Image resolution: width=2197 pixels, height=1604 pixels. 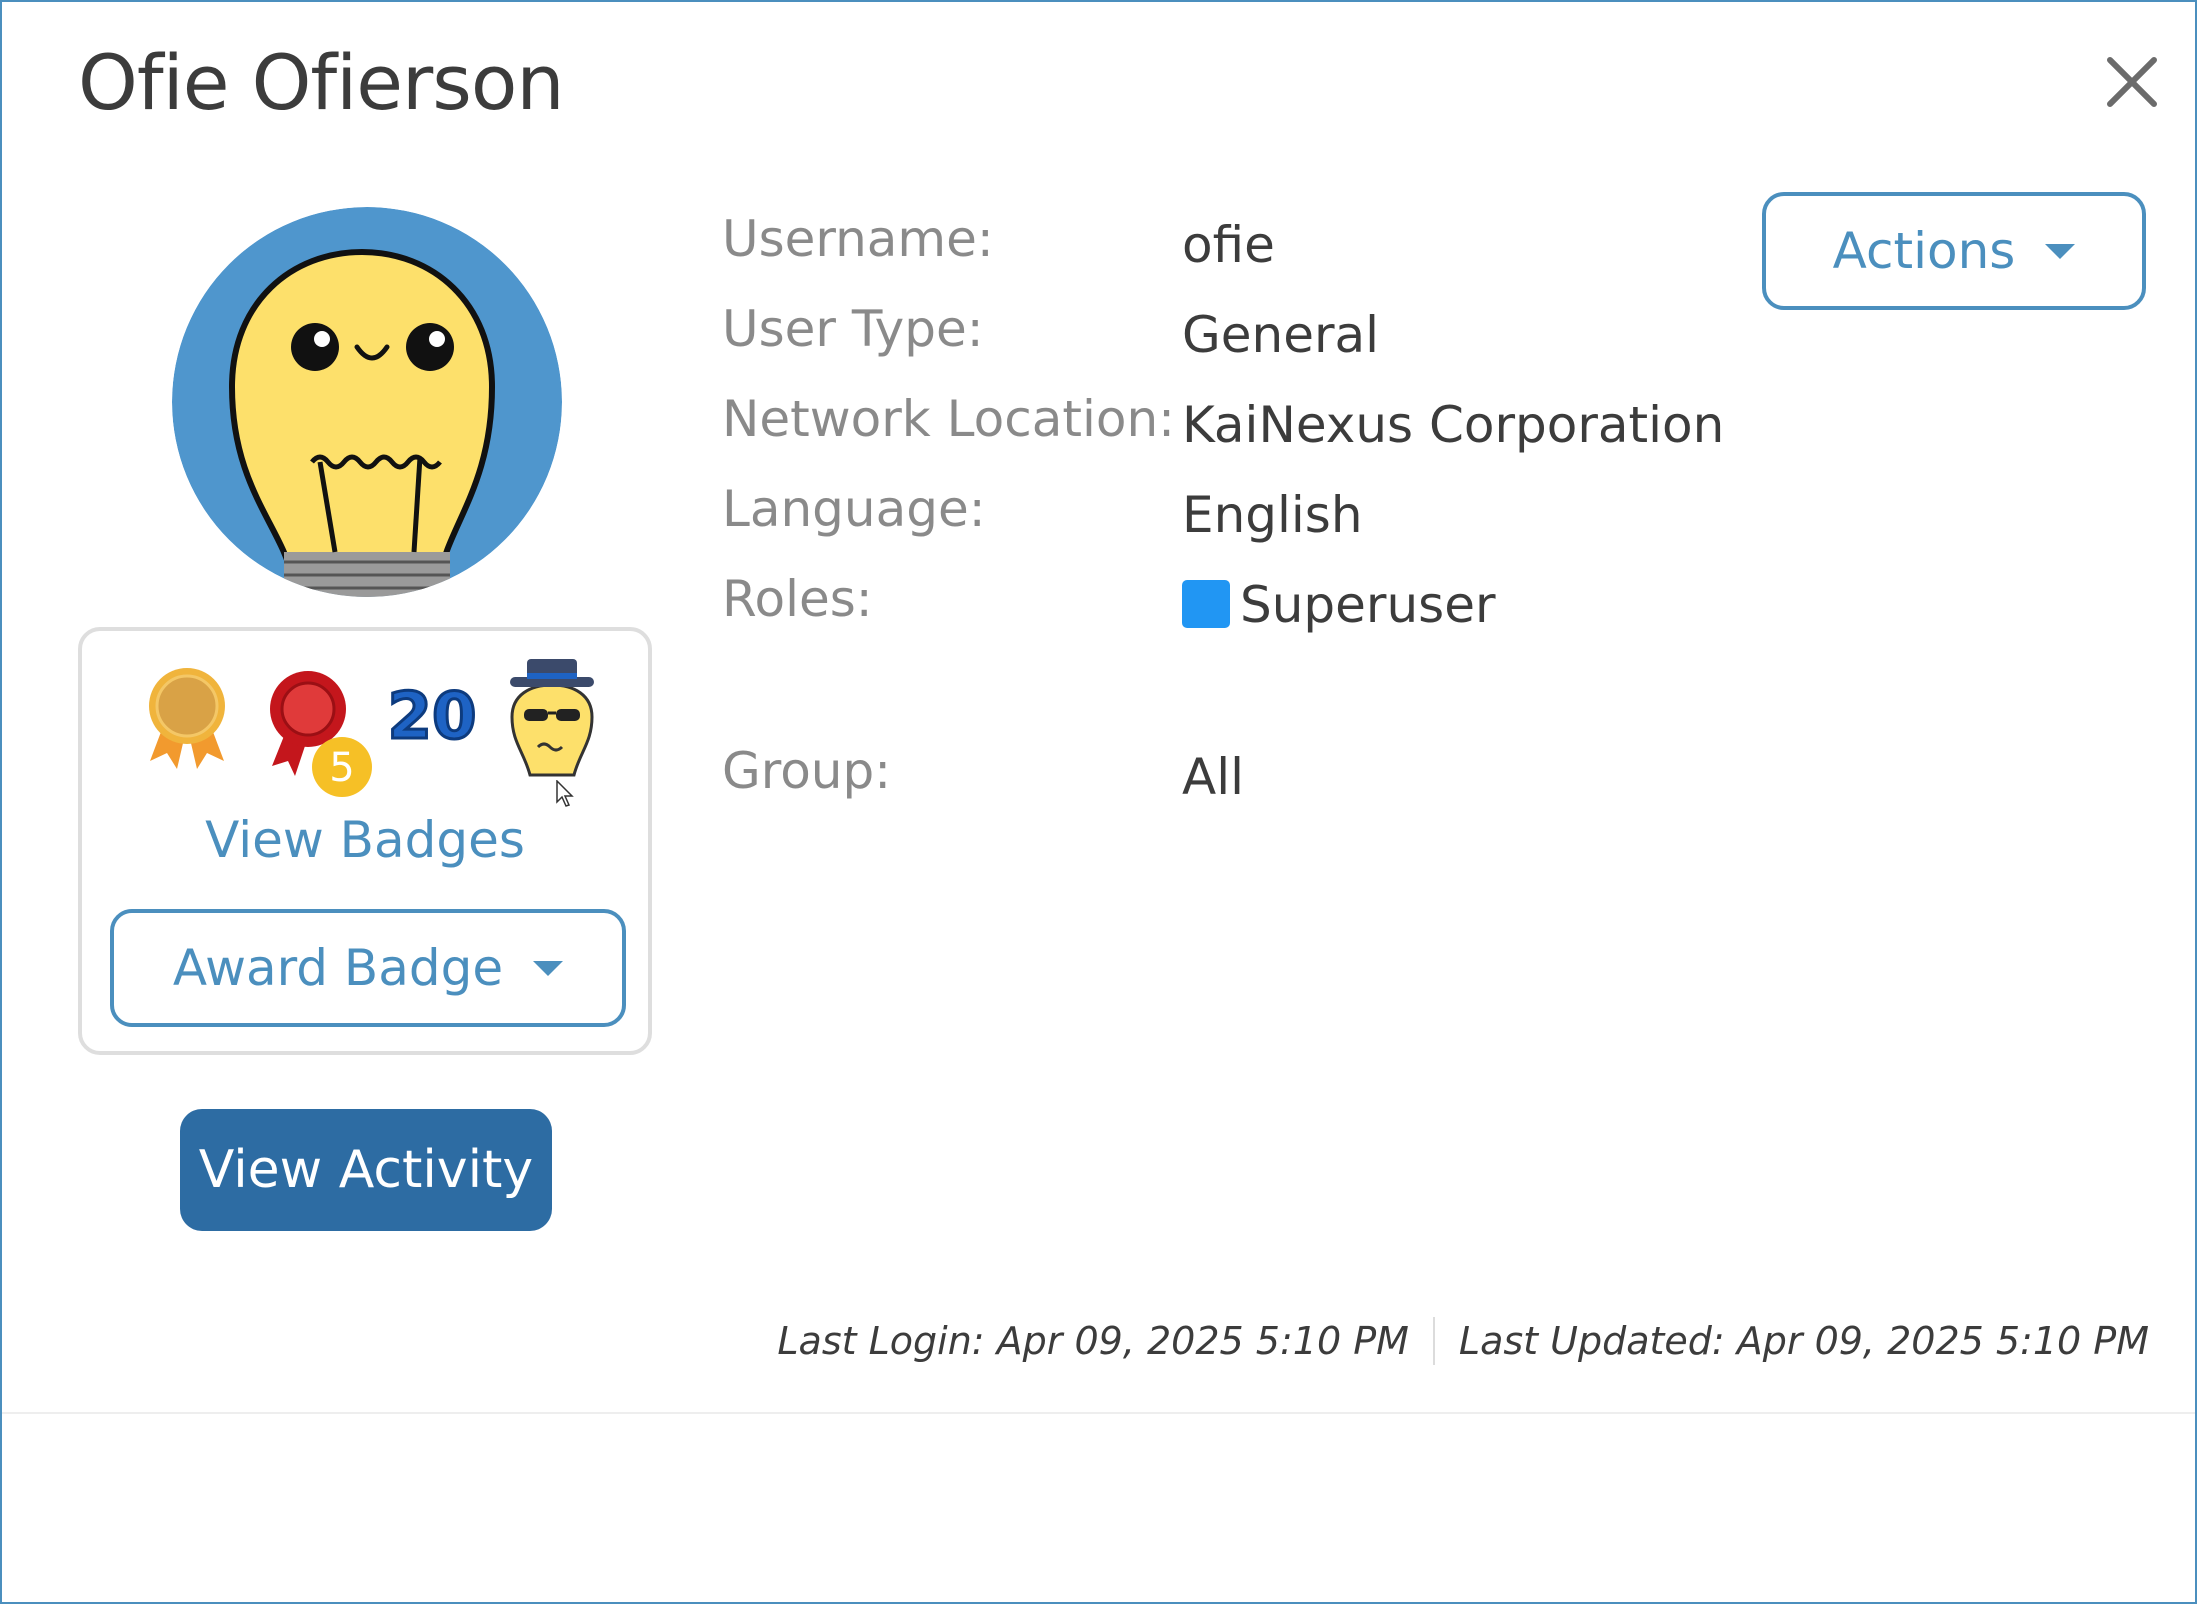 What do you see at coordinates (858, 239) in the screenshot?
I see `username-label: Username:` at bounding box center [858, 239].